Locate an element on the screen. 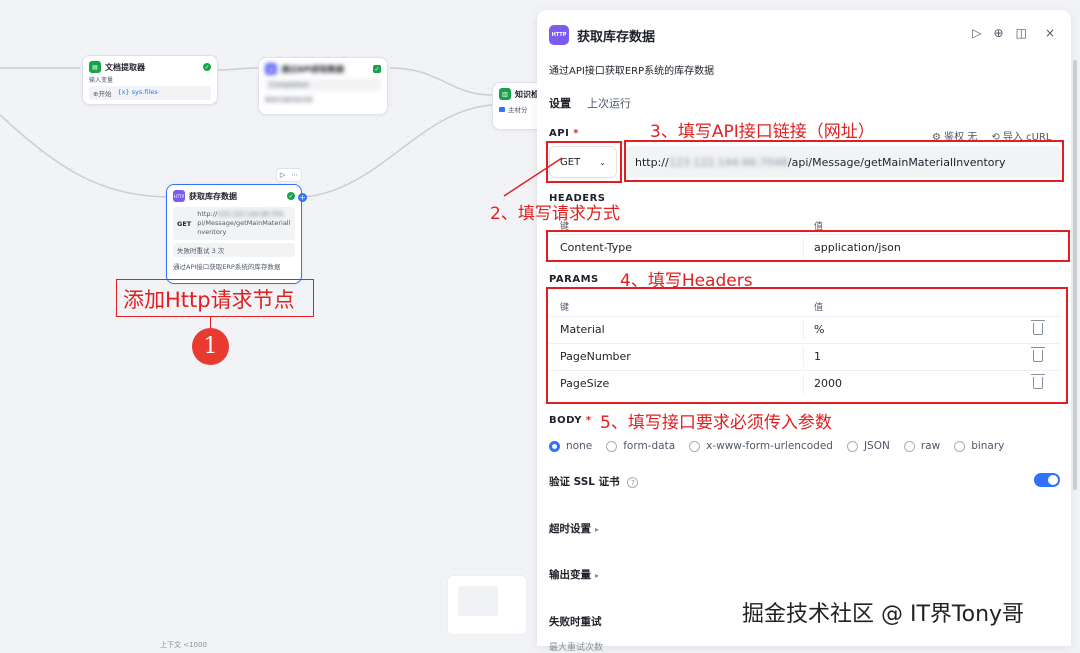  tab-settings: 设置 is located at coordinates (560, 106).